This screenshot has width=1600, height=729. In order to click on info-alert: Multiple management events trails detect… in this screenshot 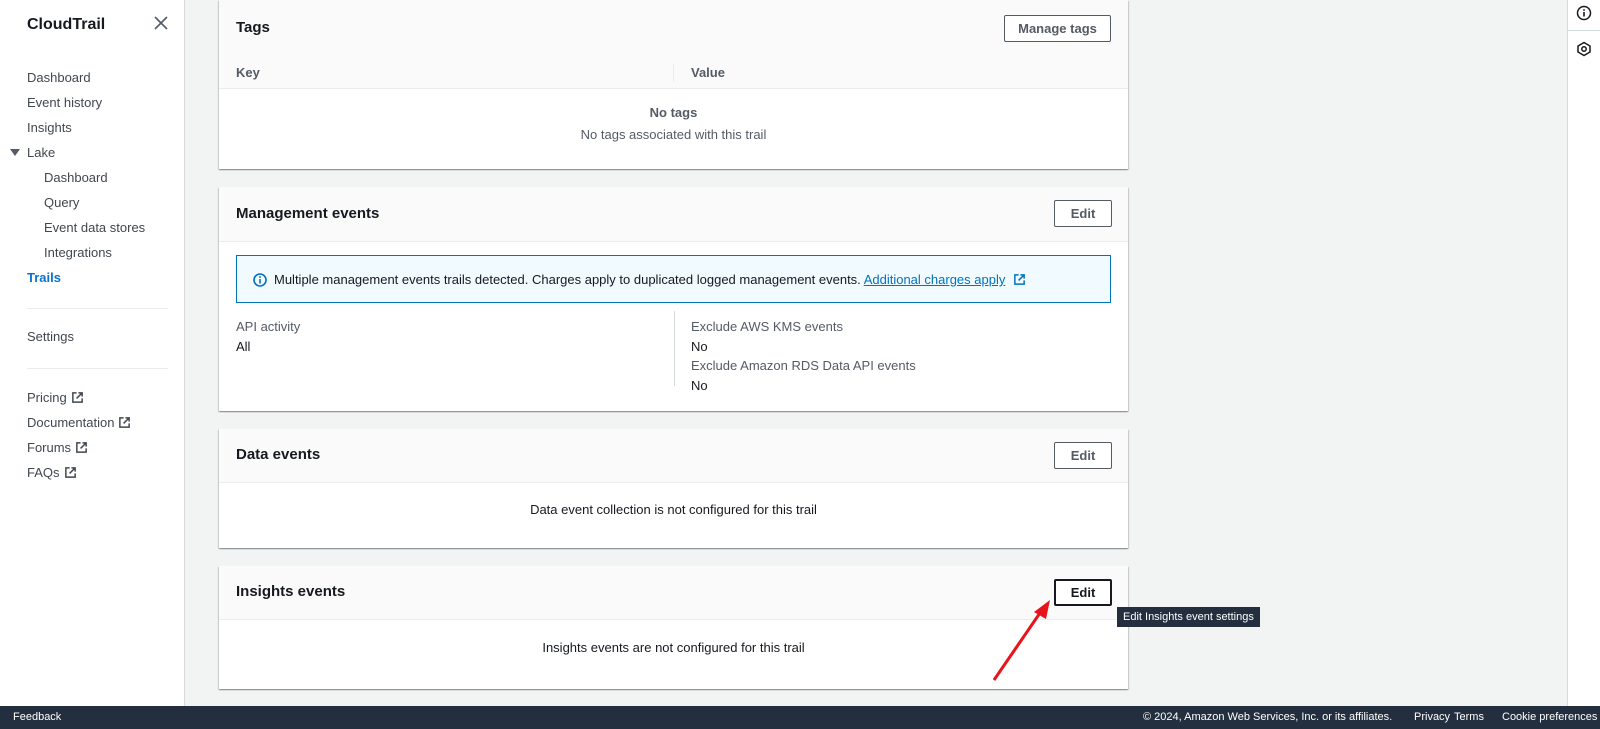, I will do `click(673, 279)`.